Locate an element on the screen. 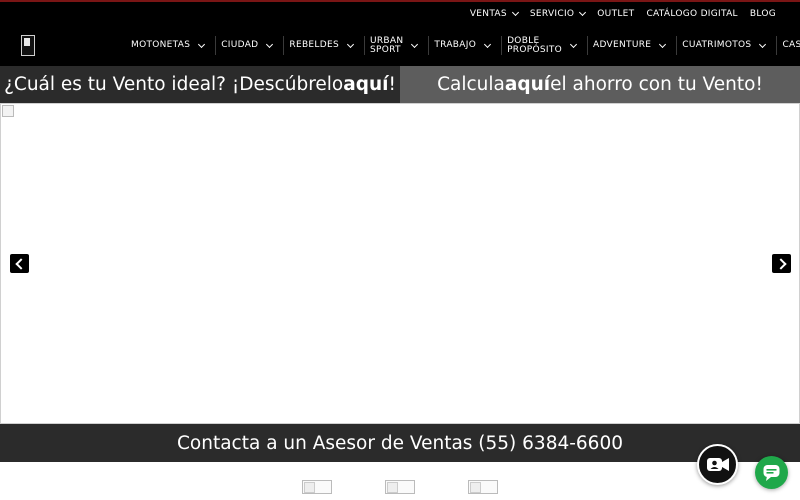 The image size is (800, 500). top-nav-label: BLOG is located at coordinates (762, 13).